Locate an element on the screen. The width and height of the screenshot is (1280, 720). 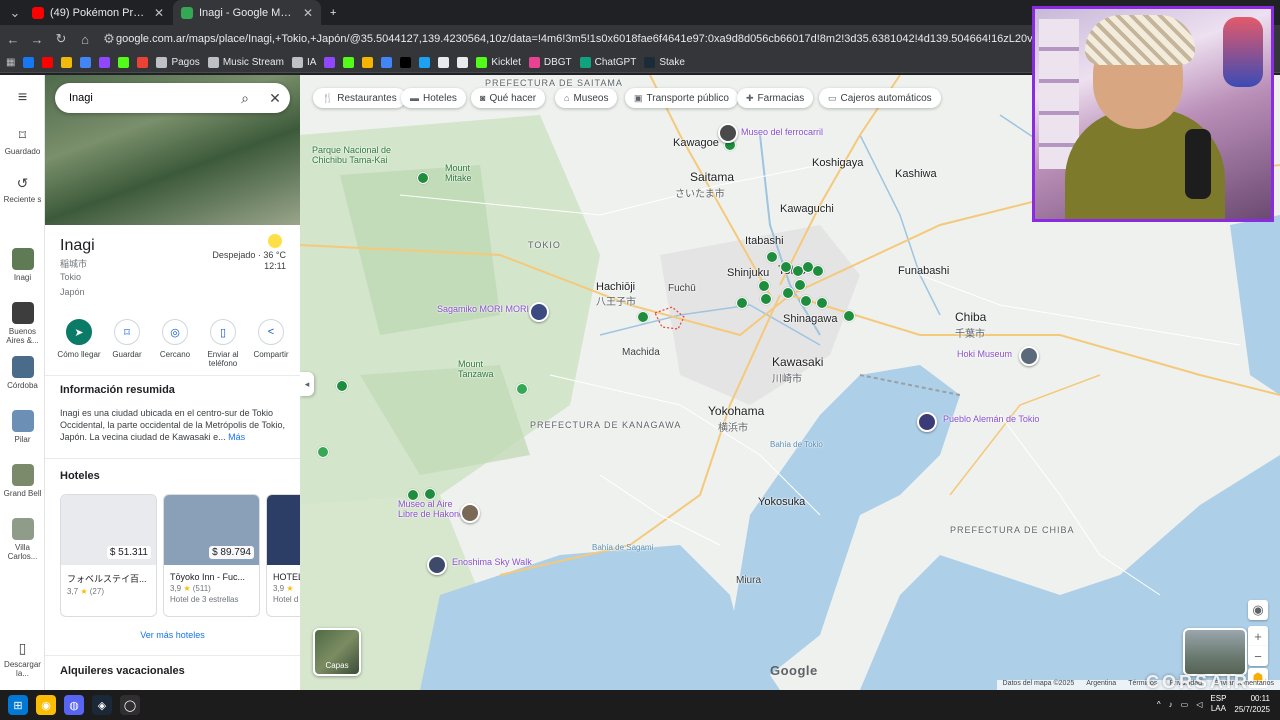
language-indicator: ESP LAA is located at coordinates (1218, 704).